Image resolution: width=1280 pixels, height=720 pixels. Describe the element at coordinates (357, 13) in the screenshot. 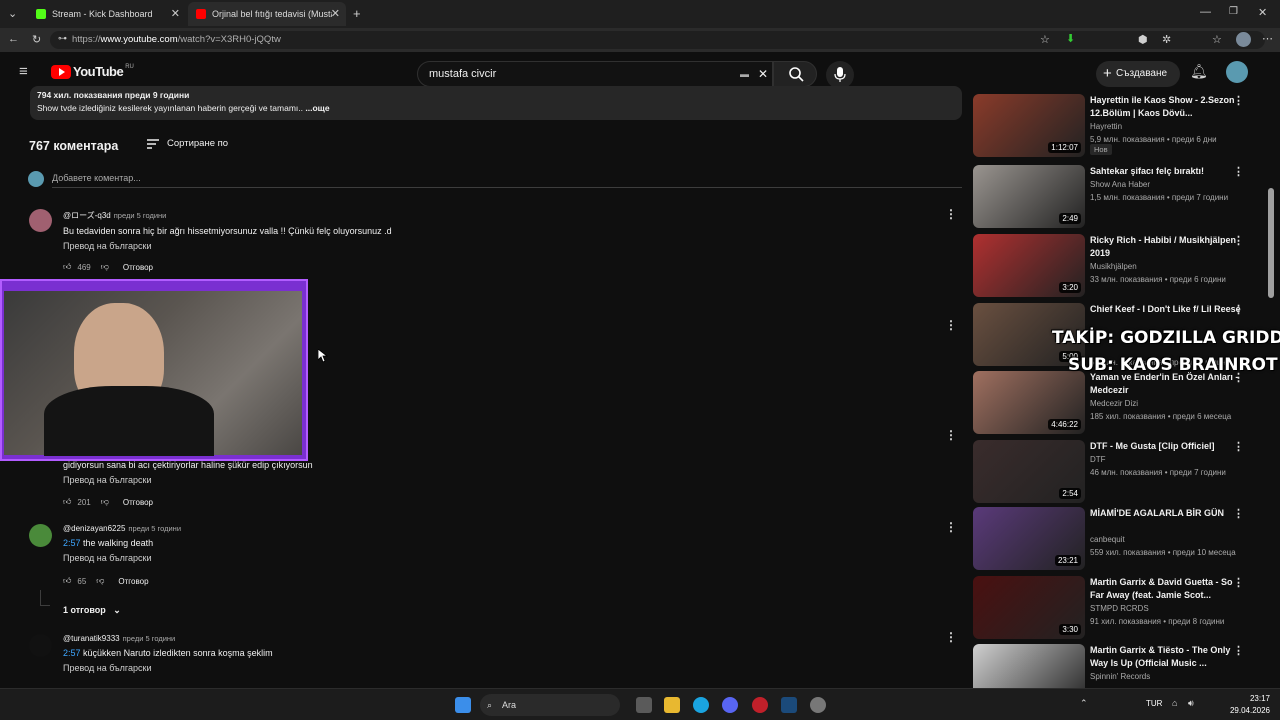

I see `new-tab-icon: +` at that location.